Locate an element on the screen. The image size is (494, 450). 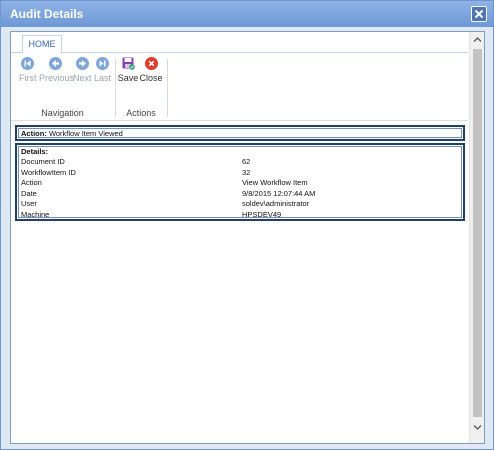
action-value: Workflow Item Viewed is located at coordinates (85, 133).